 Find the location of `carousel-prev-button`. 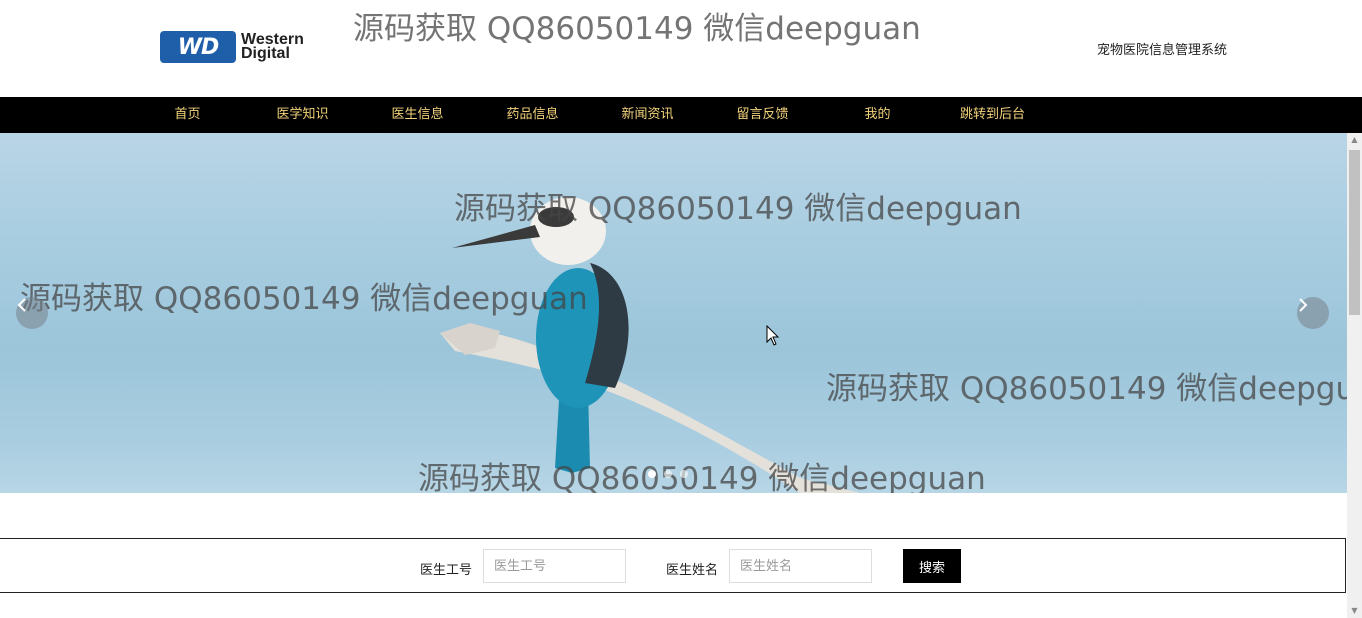

carousel-prev-button is located at coordinates (32, 313).